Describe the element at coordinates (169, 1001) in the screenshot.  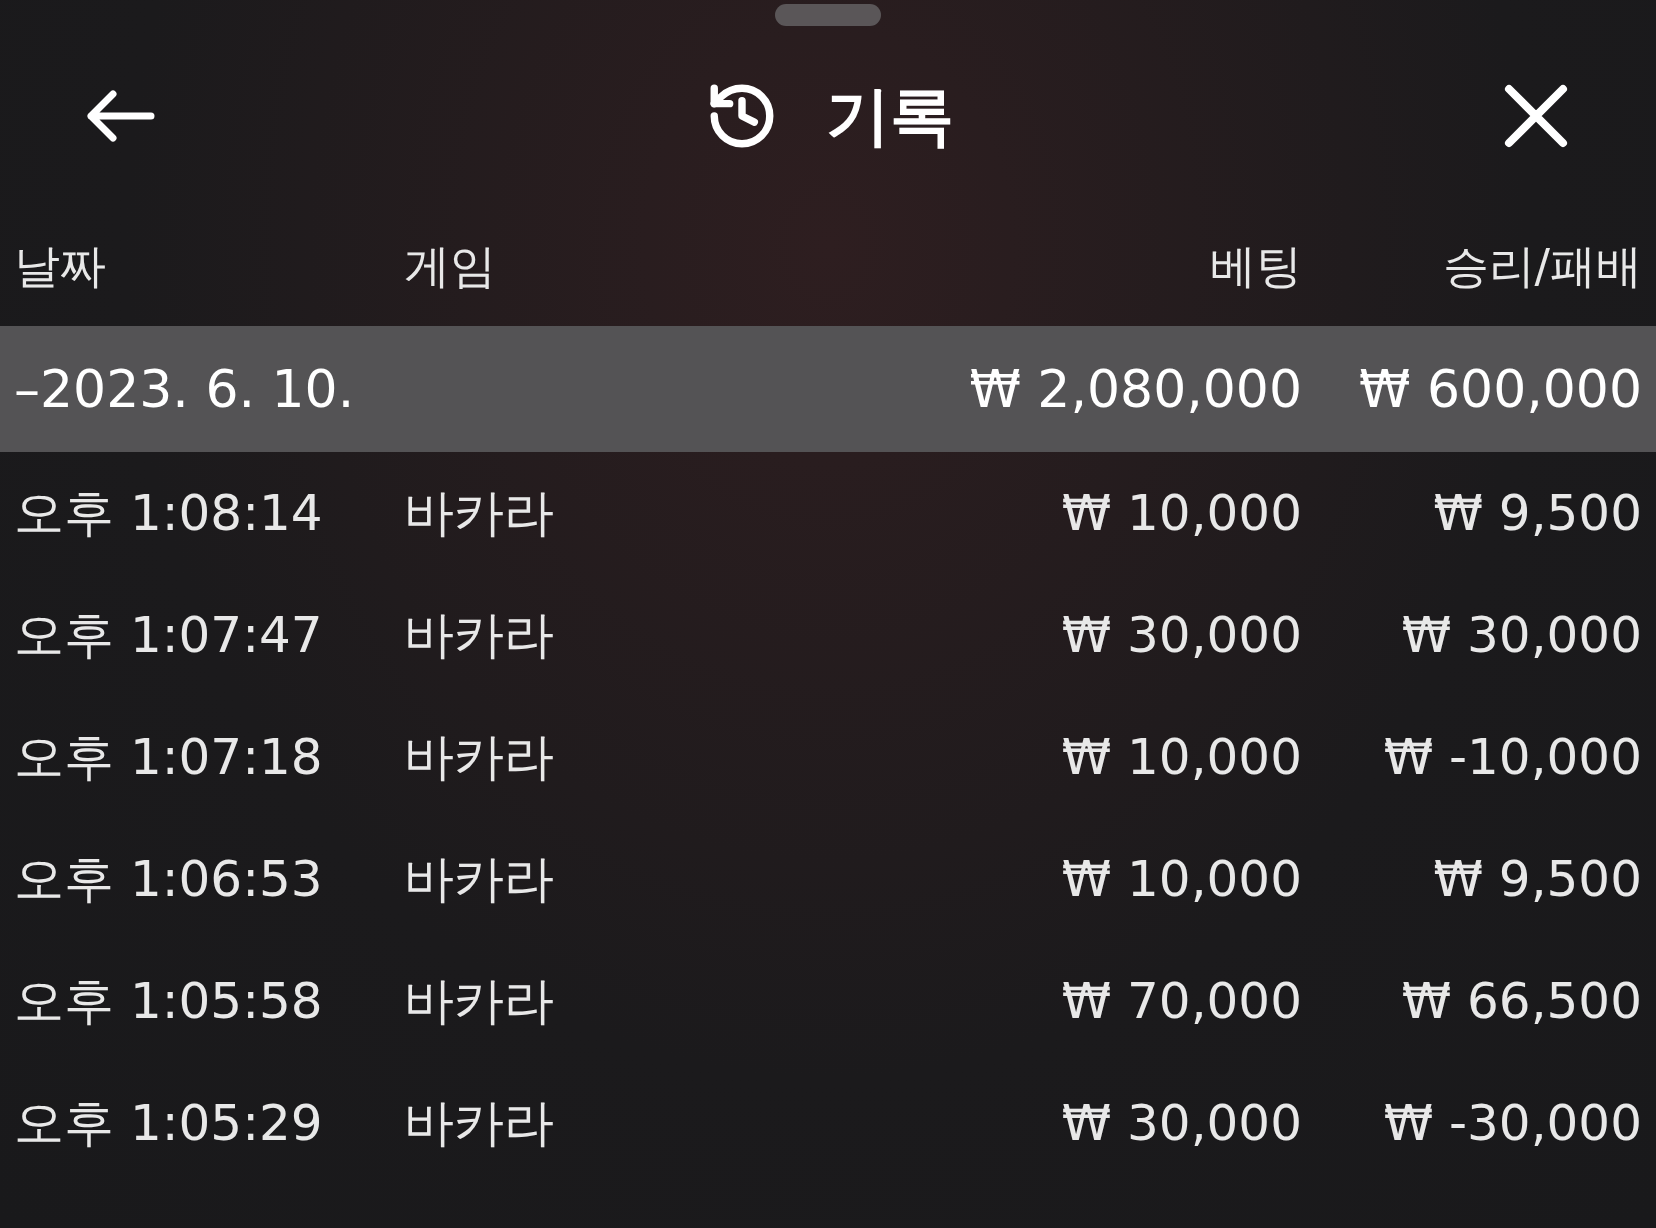
I see `time-cell-text: 오후 1:05:58` at that location.